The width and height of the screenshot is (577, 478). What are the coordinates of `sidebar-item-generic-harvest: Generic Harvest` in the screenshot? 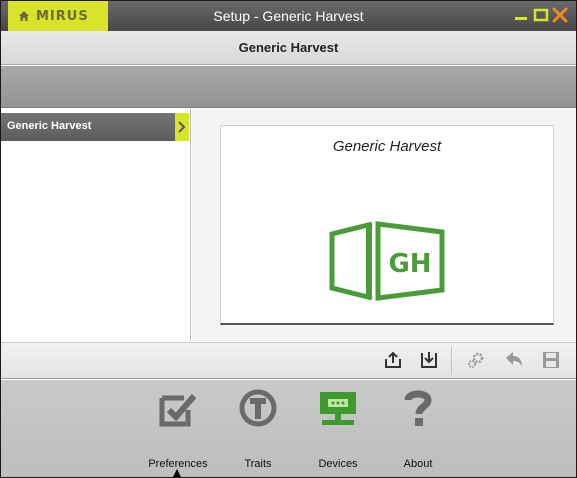 It's located at (95, 127).